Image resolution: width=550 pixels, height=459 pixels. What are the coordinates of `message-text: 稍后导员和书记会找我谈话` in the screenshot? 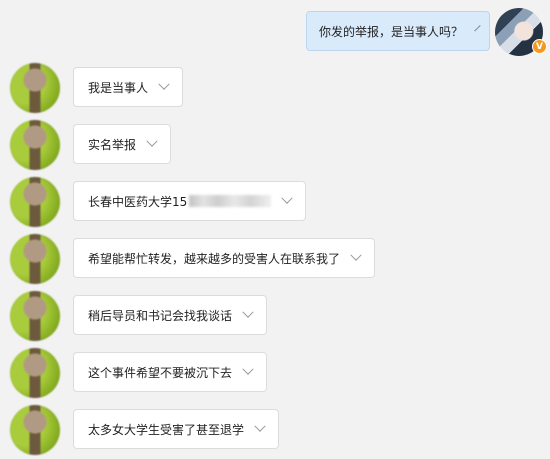 It's located at (160, 315).